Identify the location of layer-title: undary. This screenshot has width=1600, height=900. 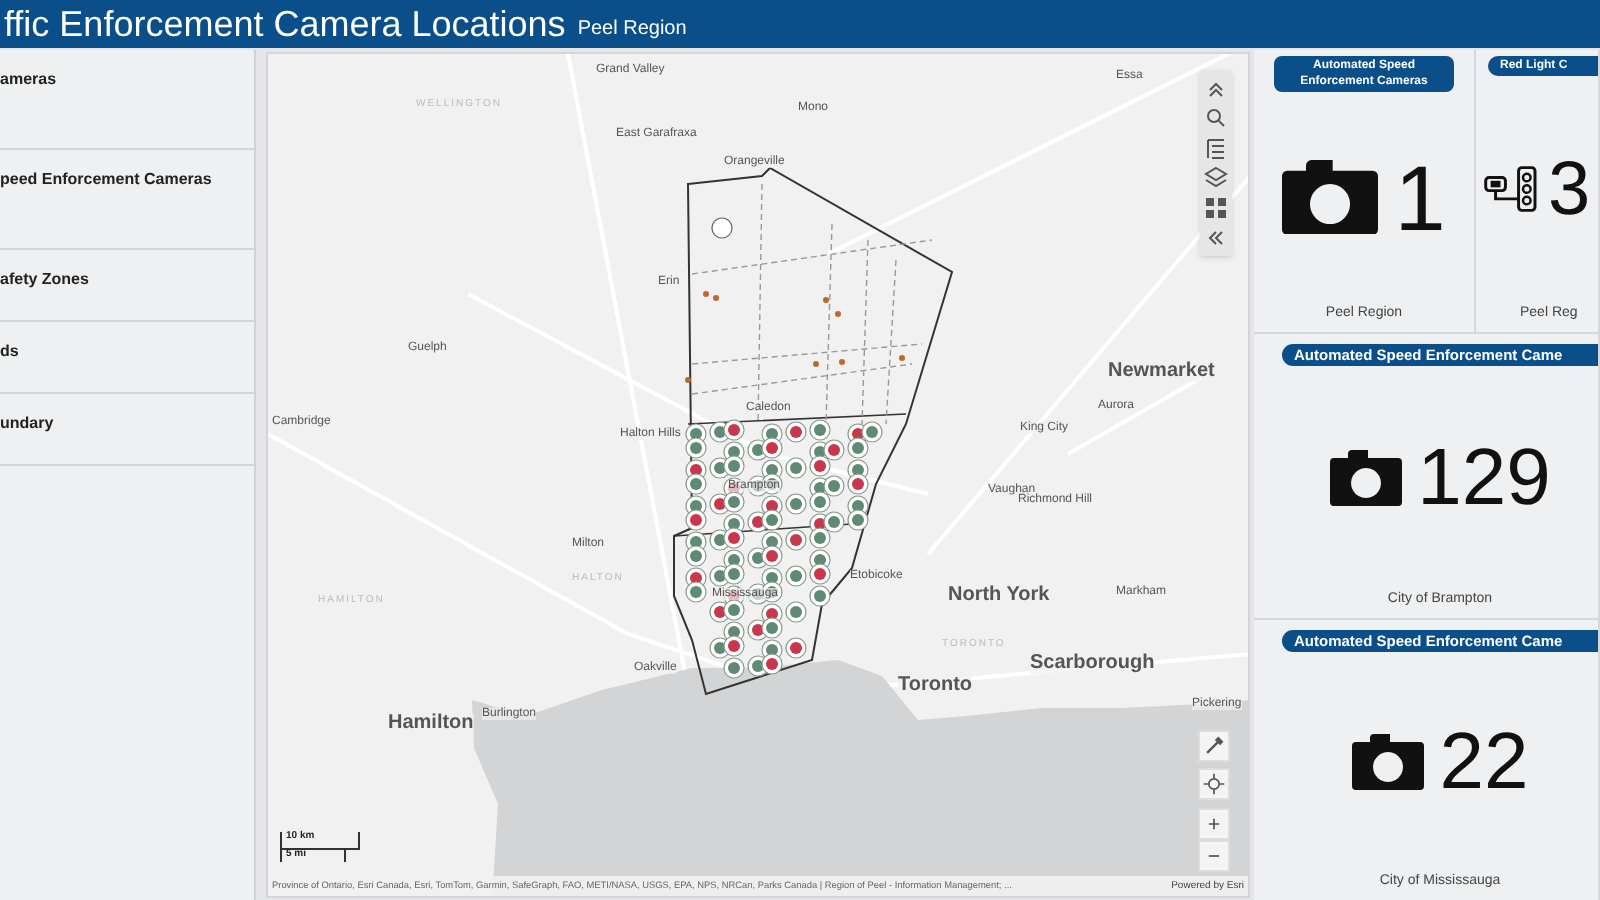
(127, 424).